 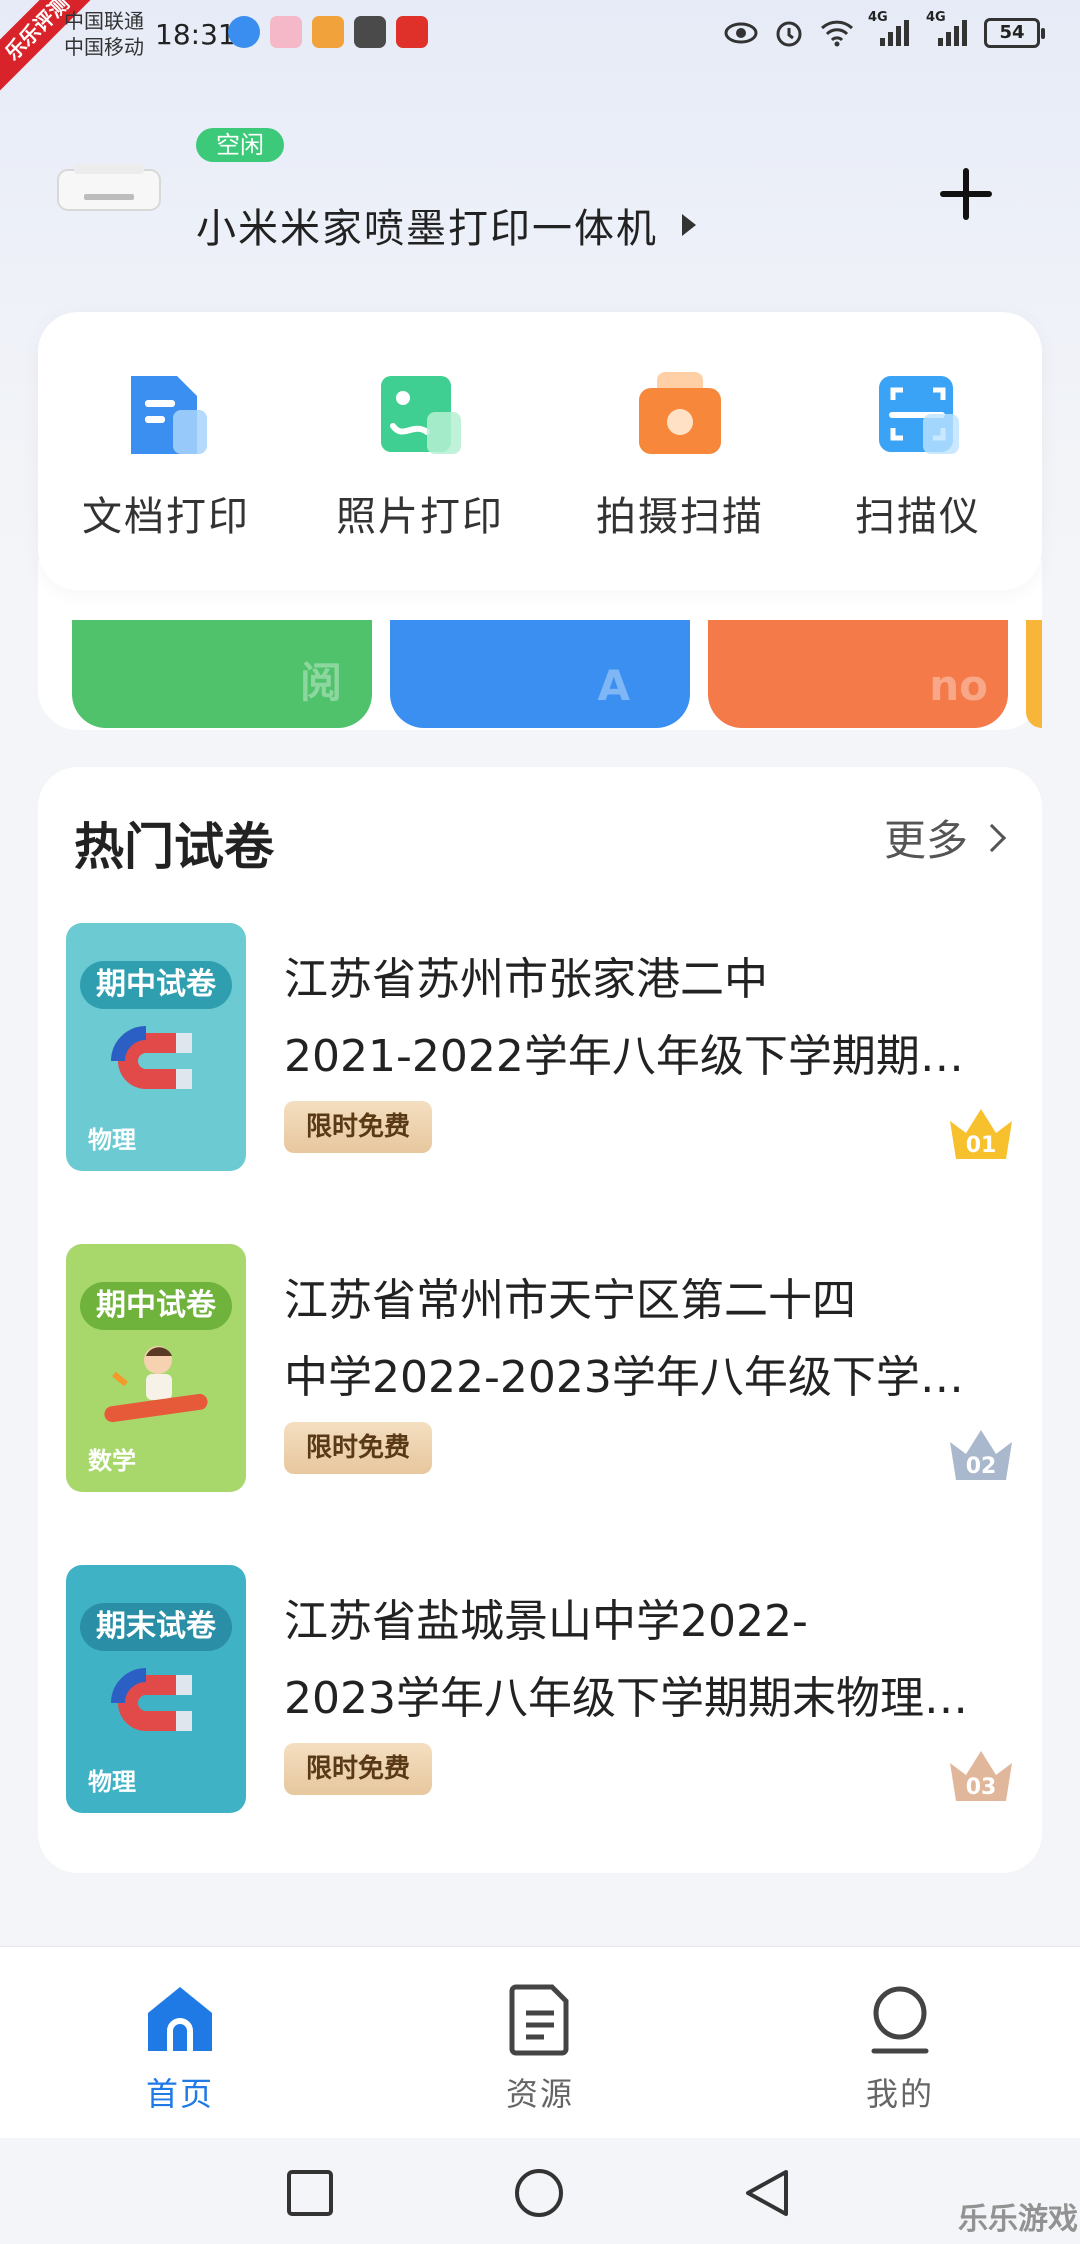 I want to click on carrier-1: 中国联通, so click(x=104, y=21).